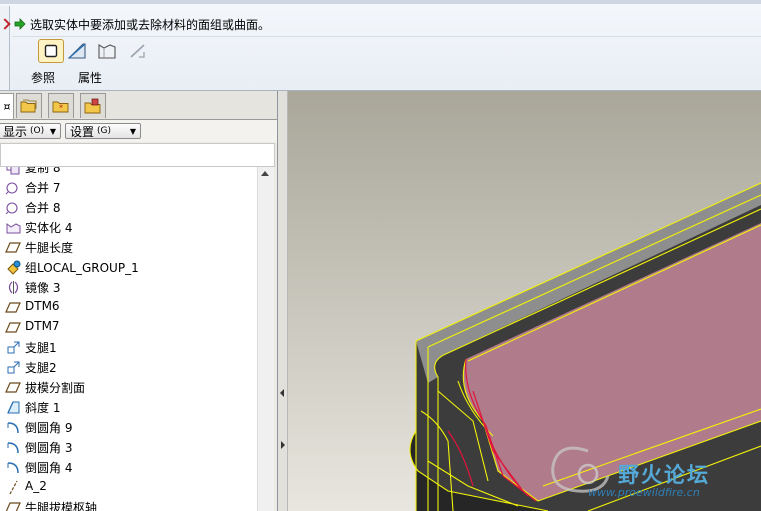 The width and height of the screenshot is (761, 511). Describe the element at coordinates (283, 301) in the screenshot. I see `panel-sash` at that location.